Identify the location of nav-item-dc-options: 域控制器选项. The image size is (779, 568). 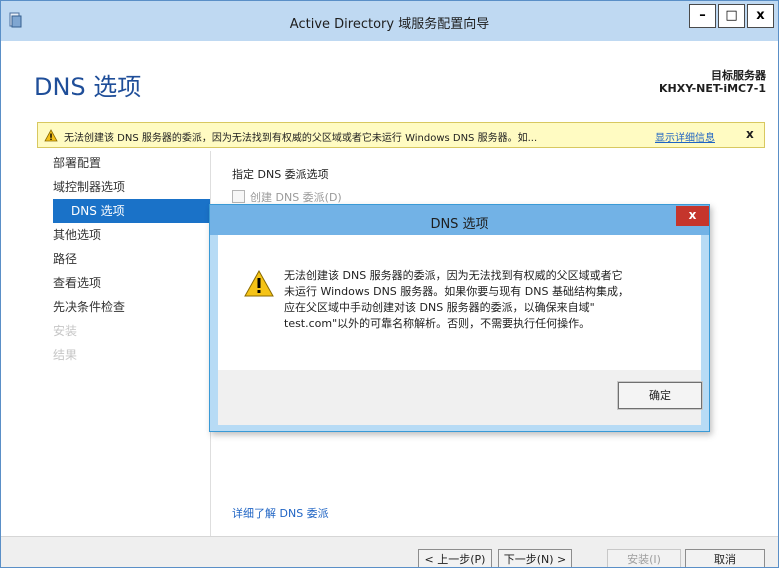
(105, 187).